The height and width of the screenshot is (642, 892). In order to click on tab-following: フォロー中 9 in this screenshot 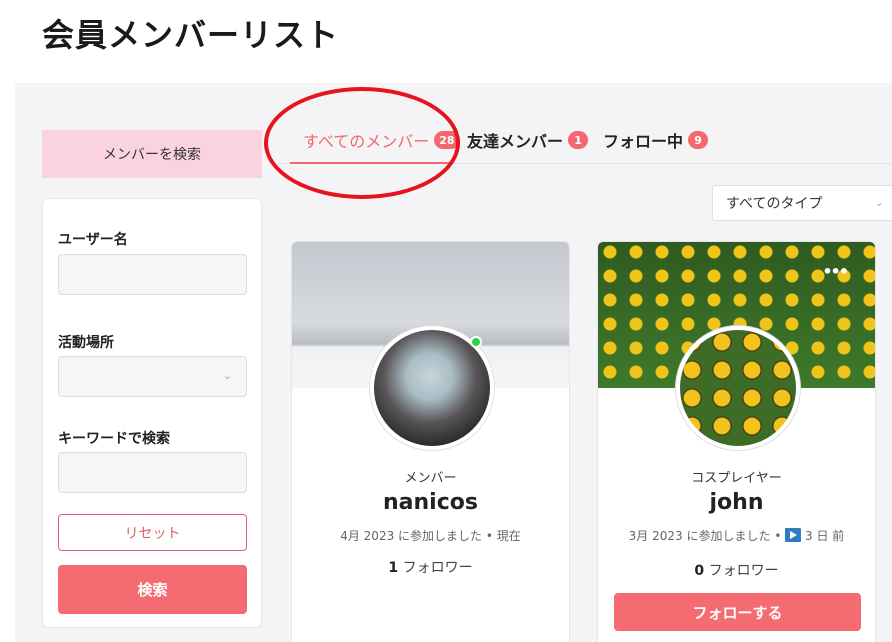, I will do `click(656, 140)`.